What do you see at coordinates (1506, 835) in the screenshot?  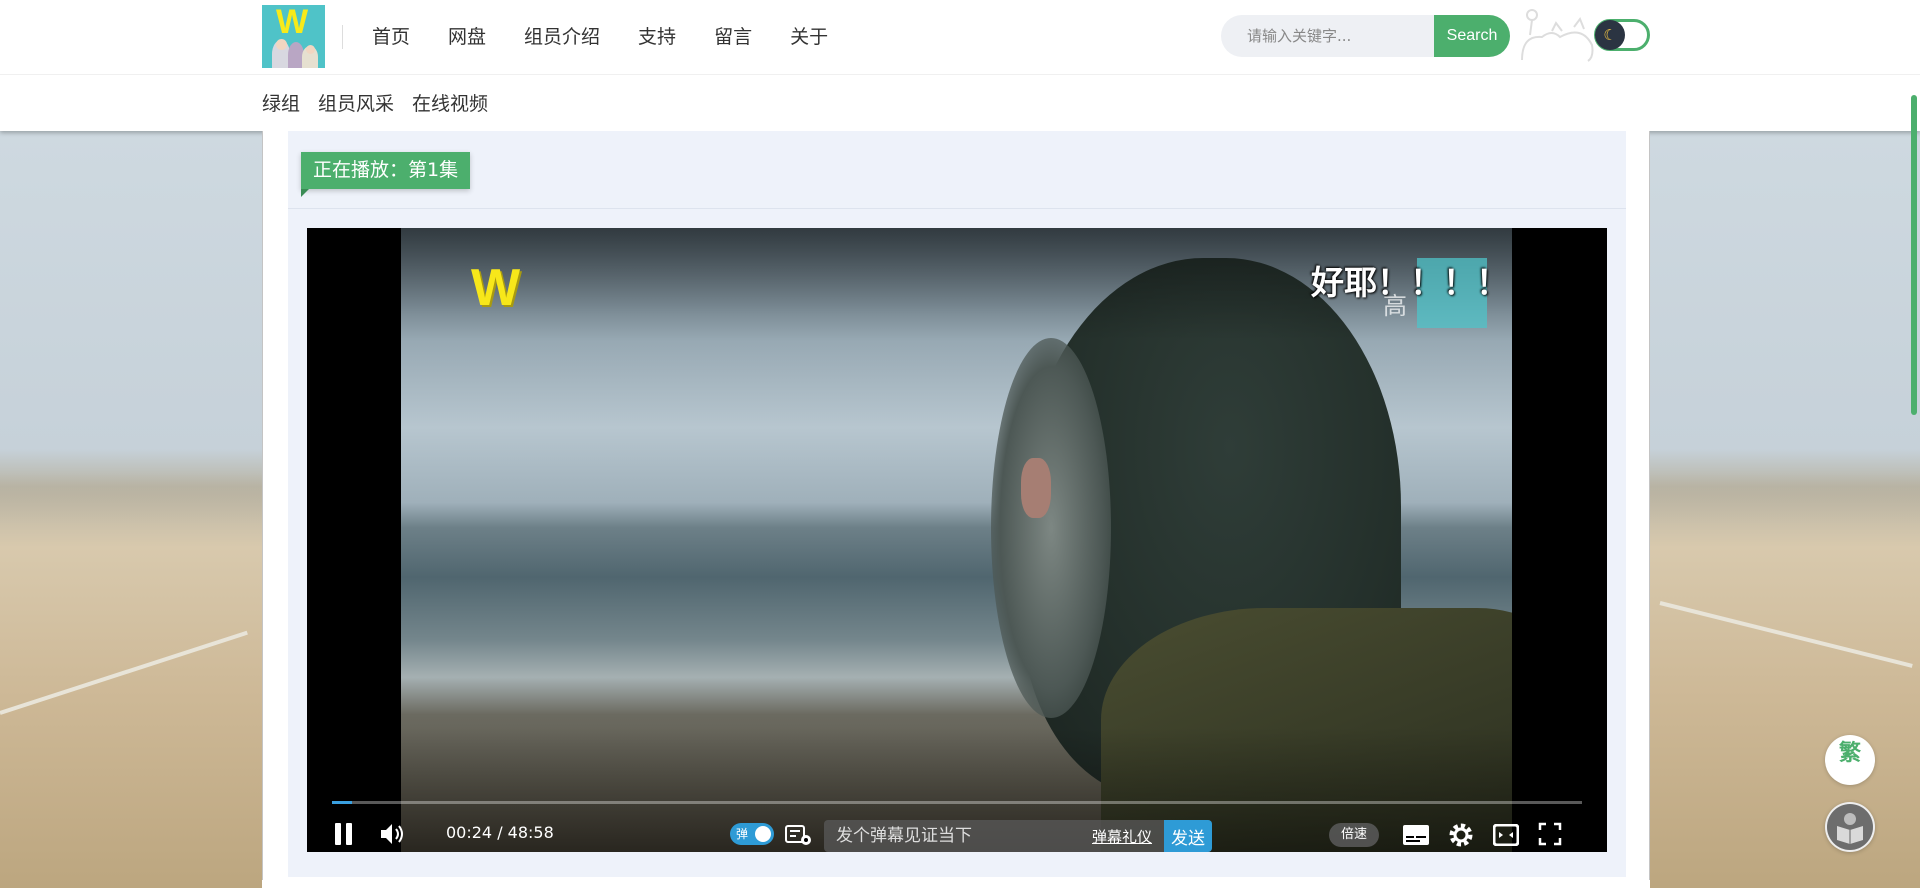 I see `web-fullscreen-icon` at bounding box center [1506, 835].